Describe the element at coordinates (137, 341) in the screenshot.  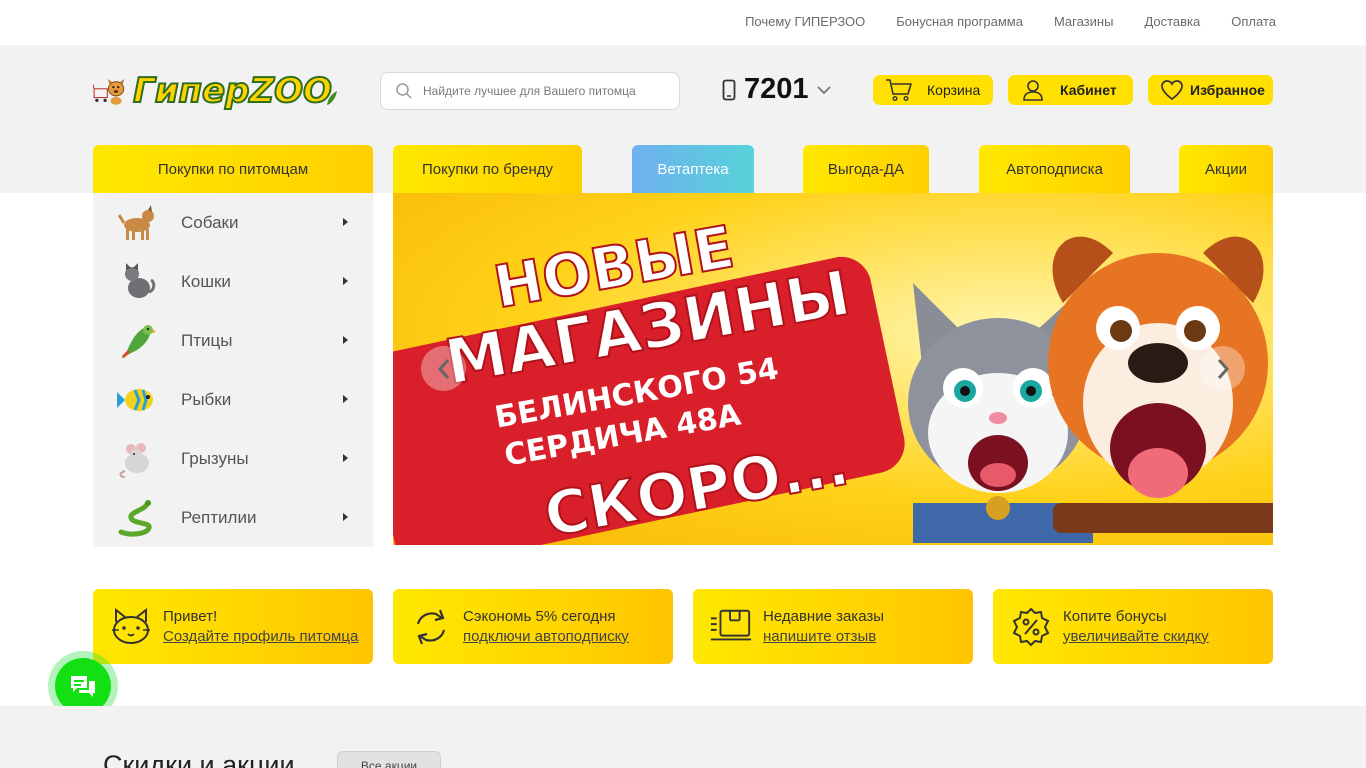
I see `parrot-icon` at that location.